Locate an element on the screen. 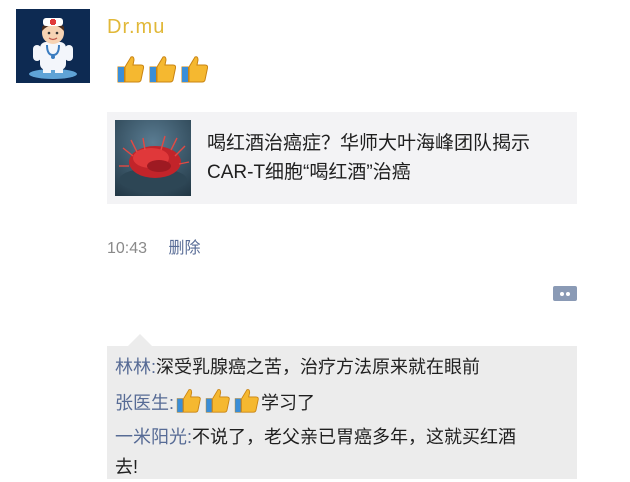 This screenshot has height=482, width=630. author-name: Dr.mu is located at coordinates (136, 27).